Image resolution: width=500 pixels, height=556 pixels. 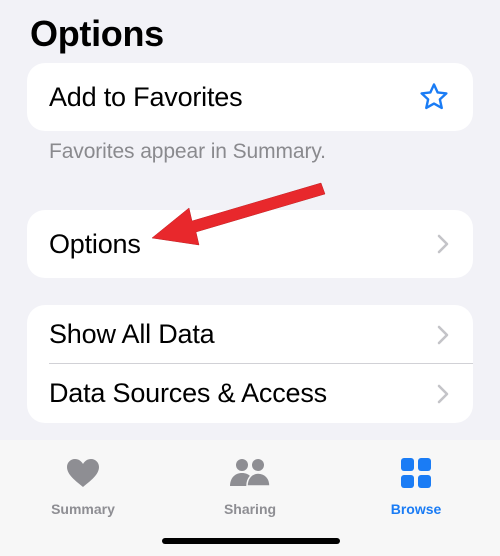 What do you see at coordinates (416, 475) in the screenshot?
I see `grid-icon` at bounding box center [416, 475].